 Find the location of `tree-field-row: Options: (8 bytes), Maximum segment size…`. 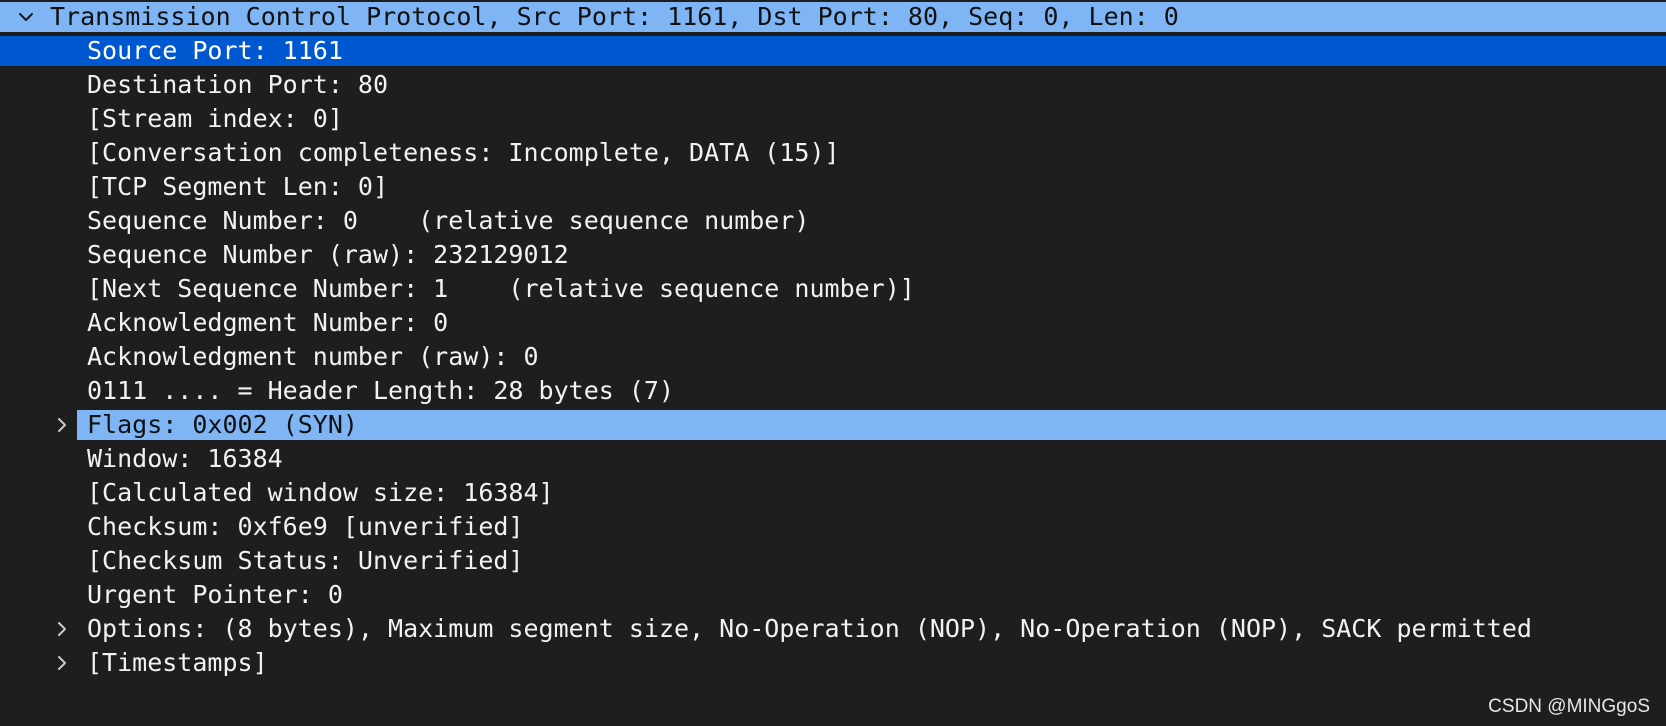

tree-field-row: Options: (8 bytes), Maximum segment size… is located at coordinates (833, 629).